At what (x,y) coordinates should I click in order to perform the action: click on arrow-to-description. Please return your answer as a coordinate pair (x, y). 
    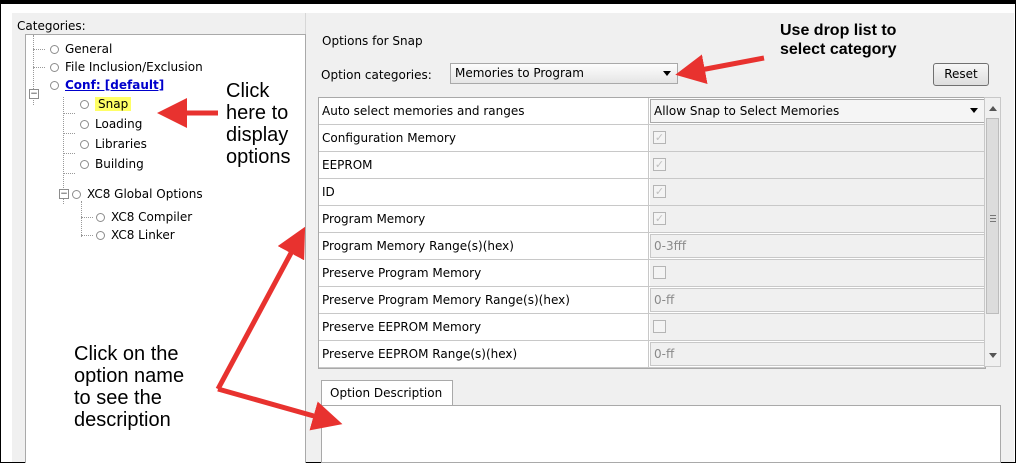
    Looking at the image, I should click on (280, 408).